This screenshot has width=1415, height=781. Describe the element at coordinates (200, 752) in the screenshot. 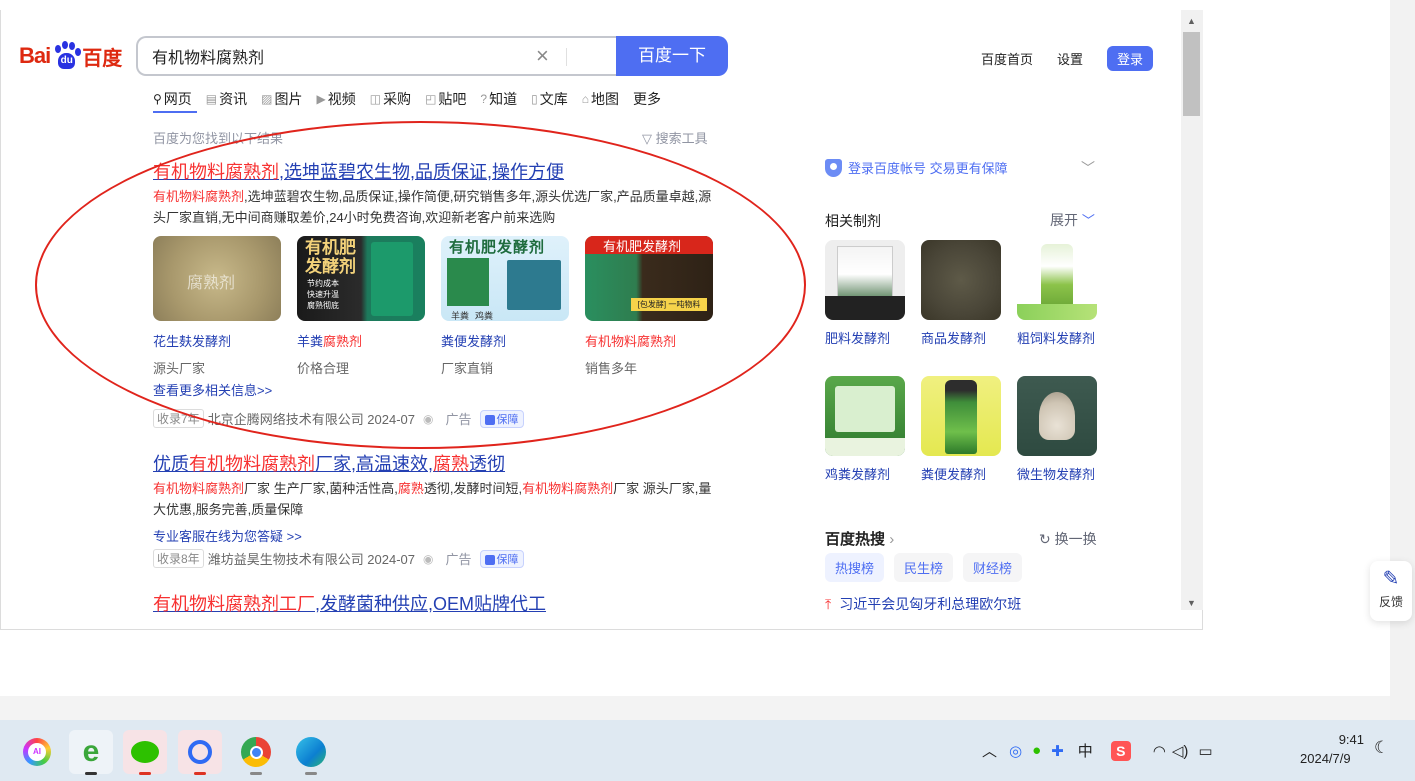

I see `search-app-icon` at that location.